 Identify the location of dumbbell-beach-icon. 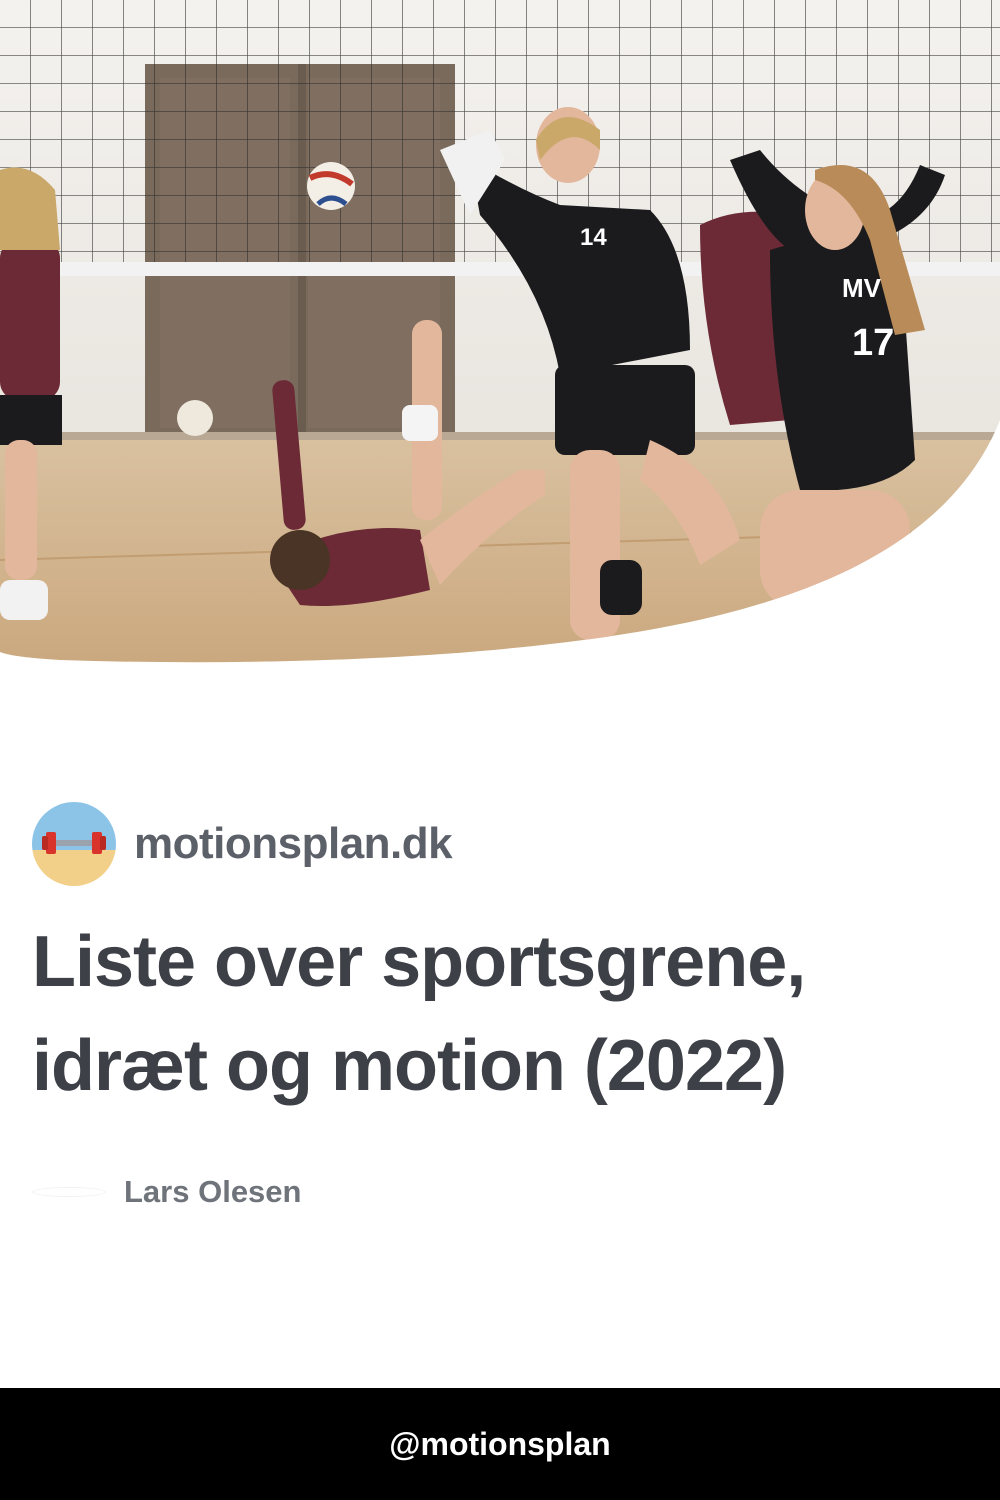
(74, 844).